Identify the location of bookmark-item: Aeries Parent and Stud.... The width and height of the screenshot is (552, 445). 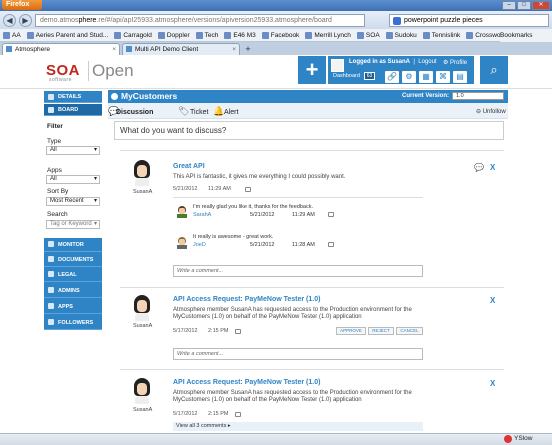
(67, 35).